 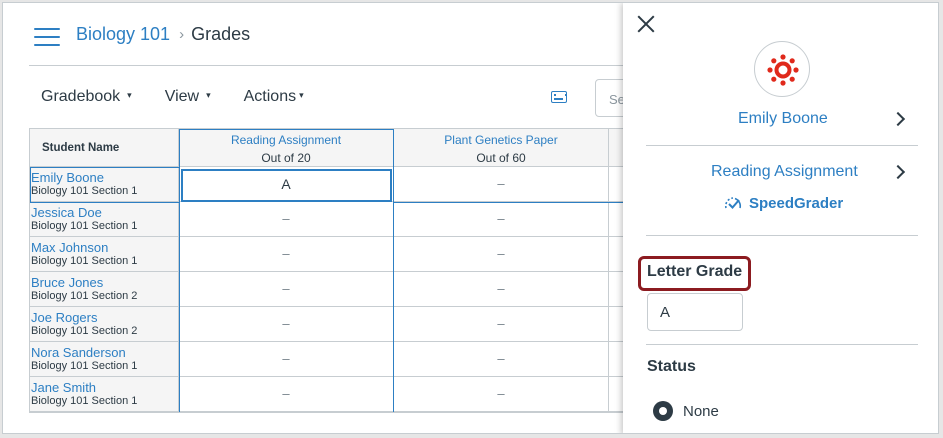 I want to click on student-name-link: Jessica Doe, so click(x=104, y=213).